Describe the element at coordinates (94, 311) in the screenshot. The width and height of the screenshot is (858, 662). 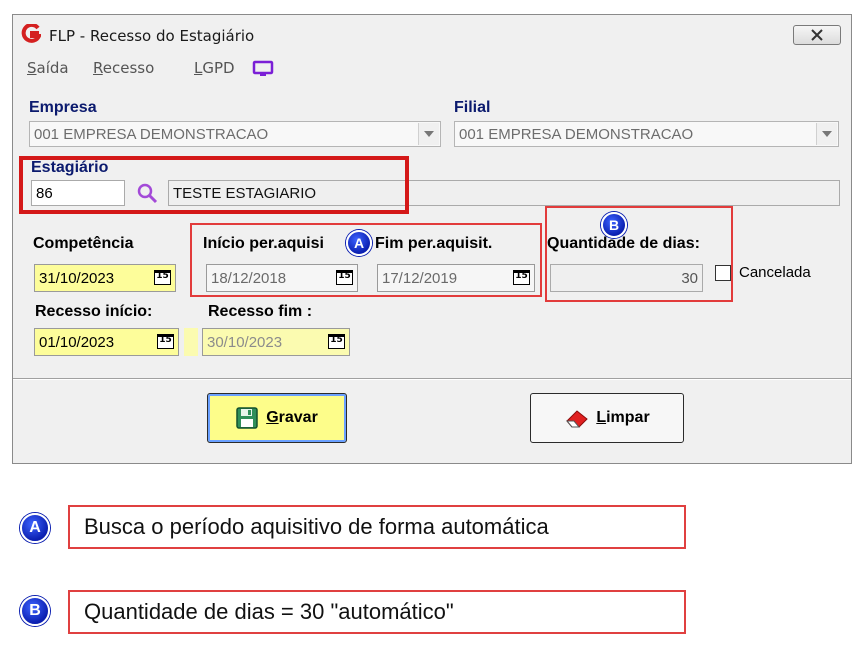
I see `recesso-inicio-label: Recesso início:` at that location.